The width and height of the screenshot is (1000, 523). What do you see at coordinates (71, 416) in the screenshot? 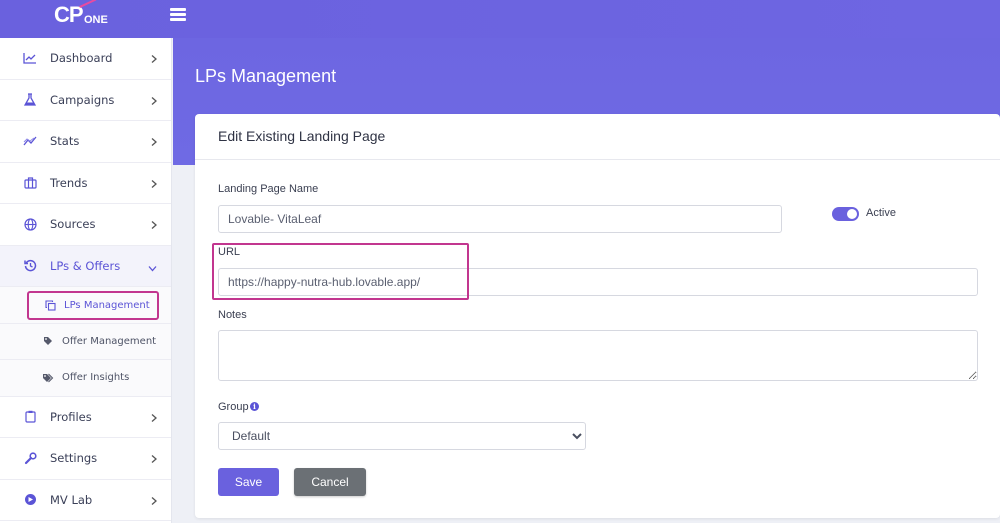
I see `sidebar-item-label: Profiles` at bounding box center [71, 416].